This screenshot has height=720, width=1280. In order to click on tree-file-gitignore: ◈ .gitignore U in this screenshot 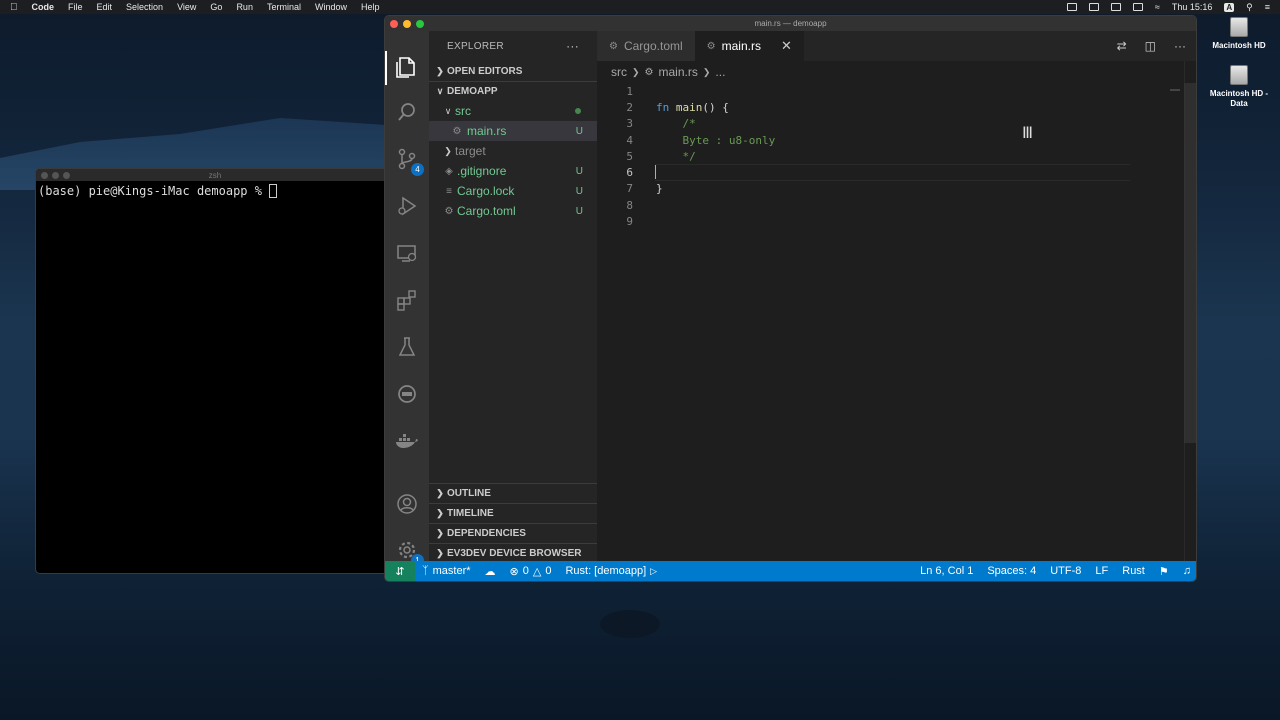, I will do `click(513, 171)`.